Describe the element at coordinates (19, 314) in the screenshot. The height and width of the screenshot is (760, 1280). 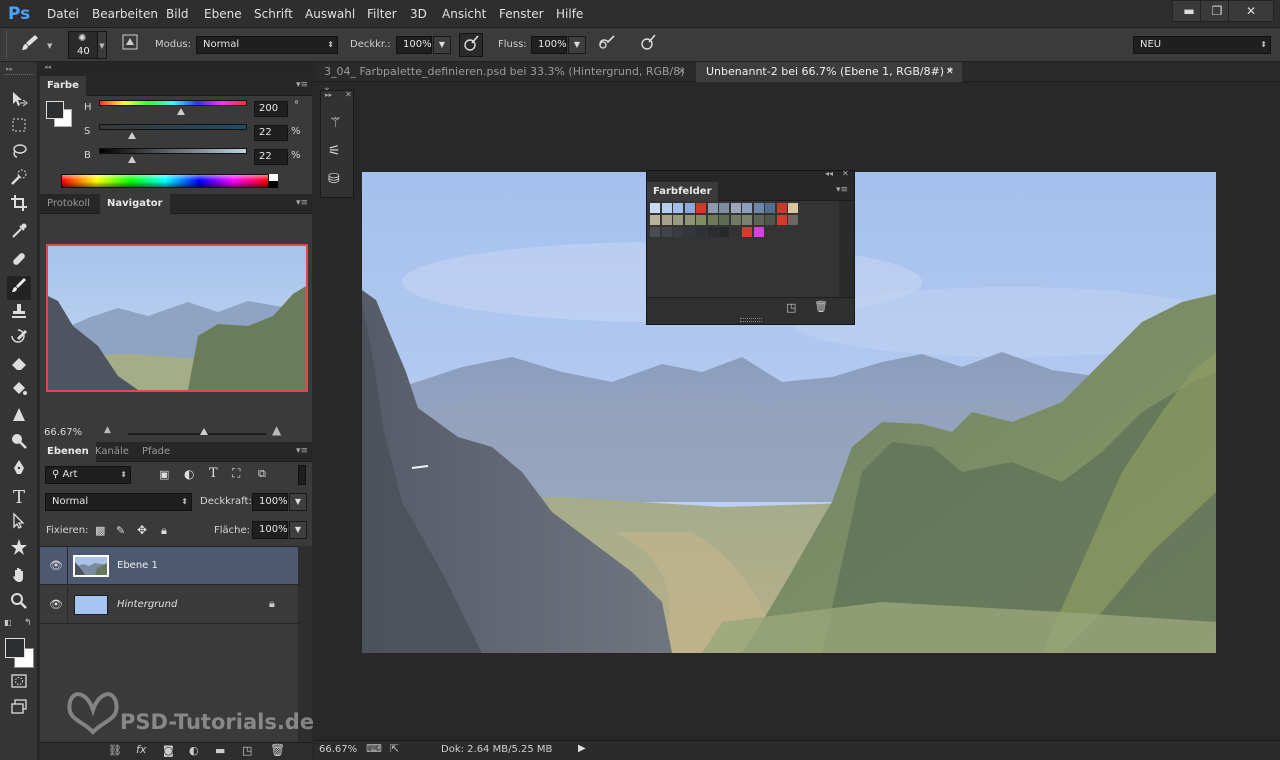
I see `clone-stamp-tool-icon` at that location.